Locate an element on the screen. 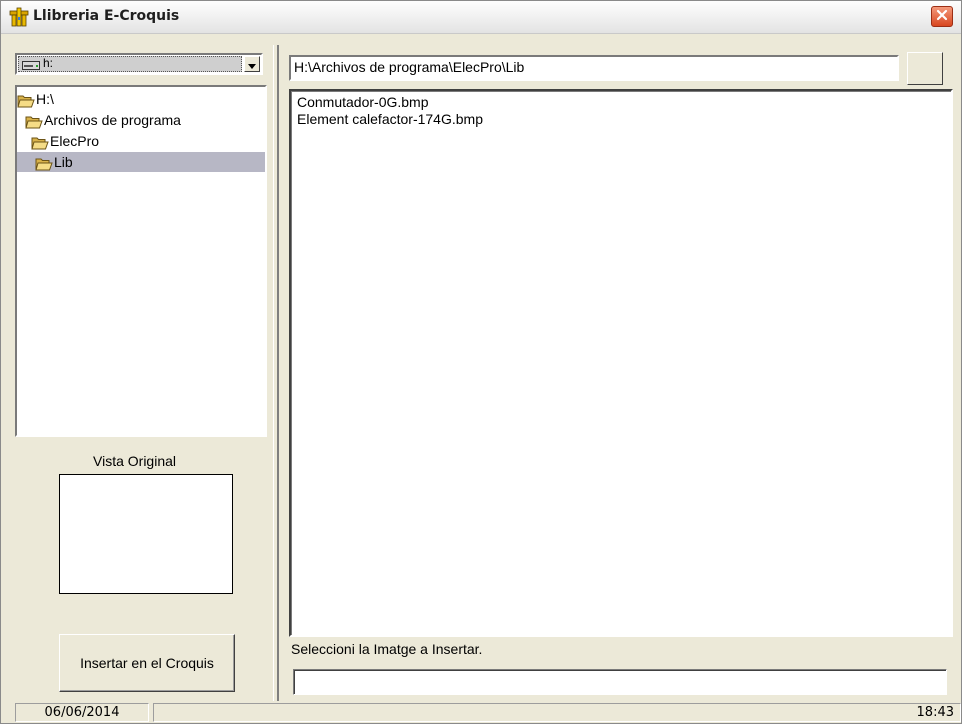 The image size is (962, 724). drive-select: h: is located at coordinates (139, 64).